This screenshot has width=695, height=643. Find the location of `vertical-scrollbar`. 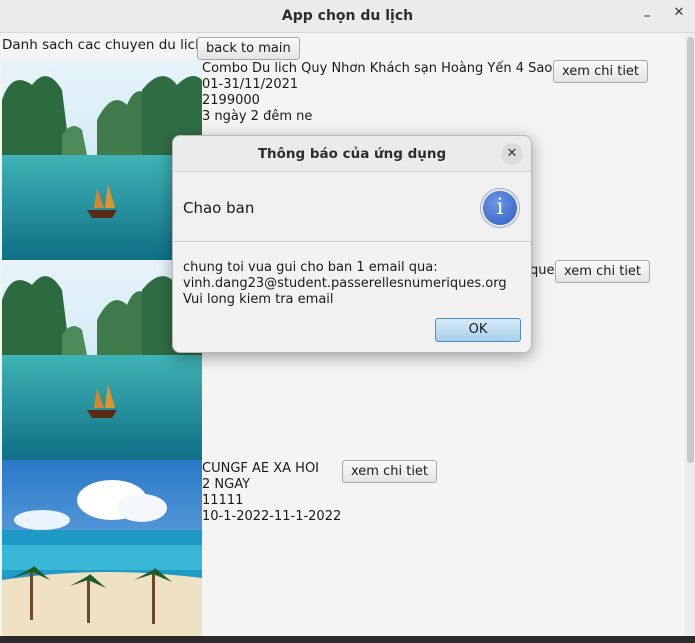

vertical-scrollbar is located at coordinates (690, 334).